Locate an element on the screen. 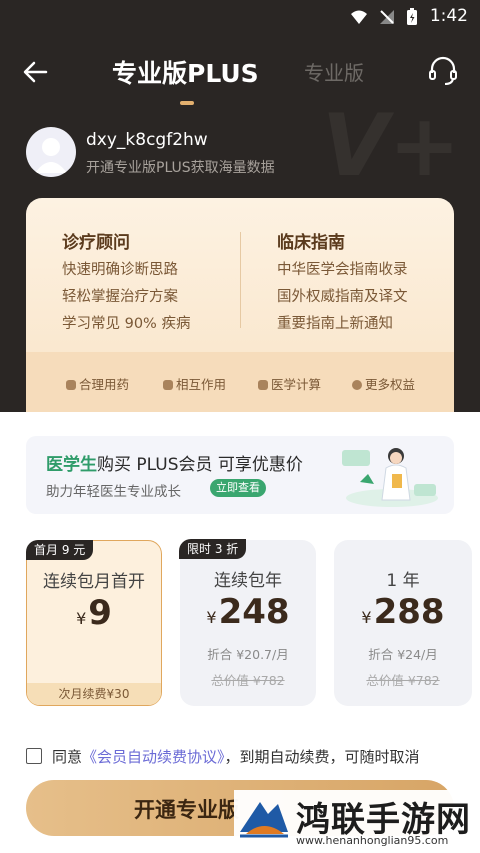 This screenshot has width=480, height=853. auto-renew-agreement-link: 《会员自动续费协议》 is located at coordinates (153, 757).